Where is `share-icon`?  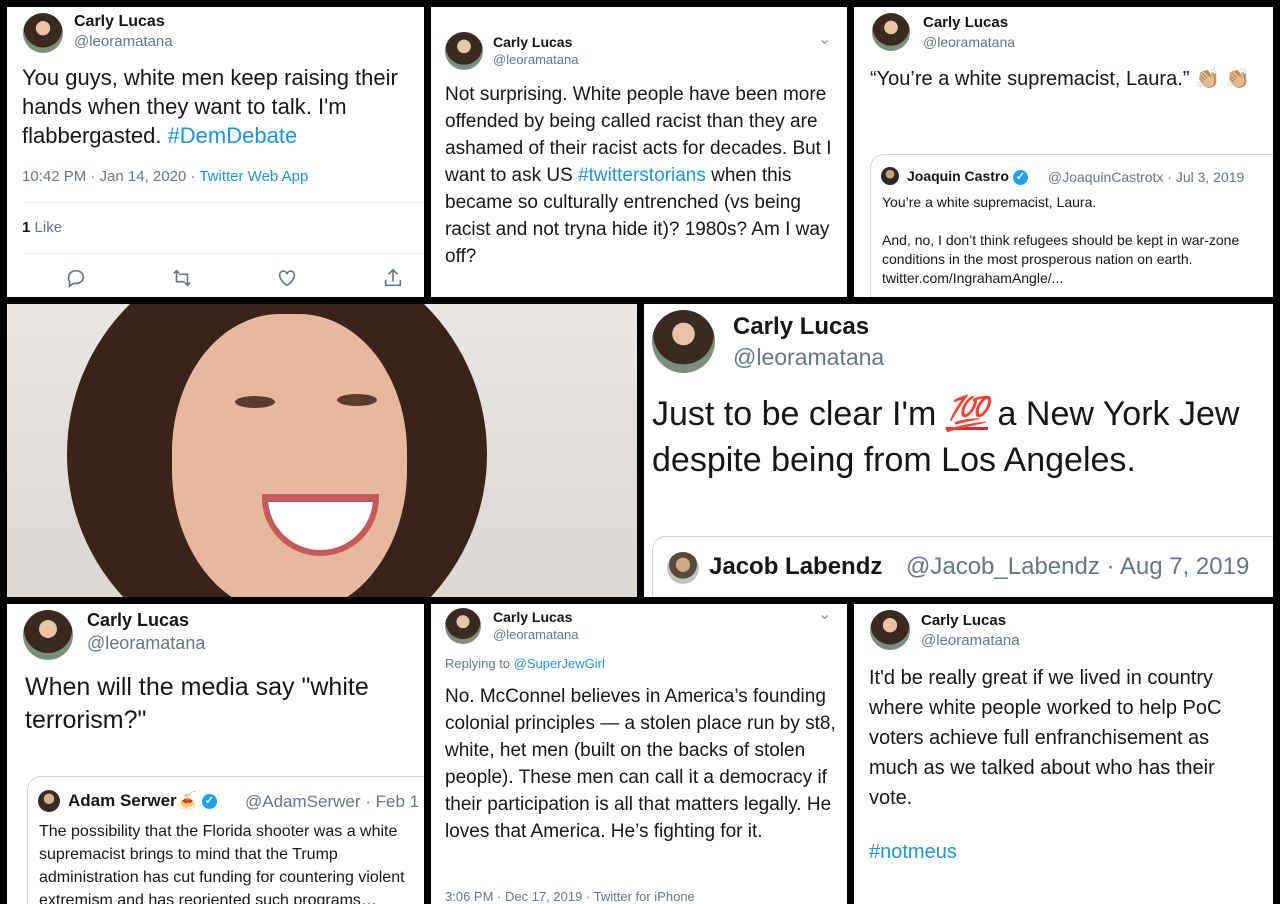
share-icon is located at coordinates (393, 281).